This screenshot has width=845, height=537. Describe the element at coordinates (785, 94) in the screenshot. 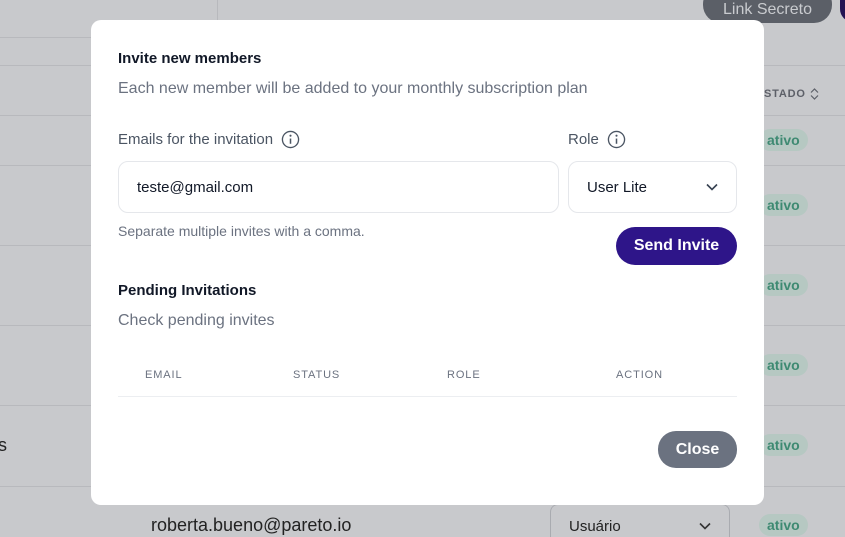

I see `status-column-label: STADO` at that location.